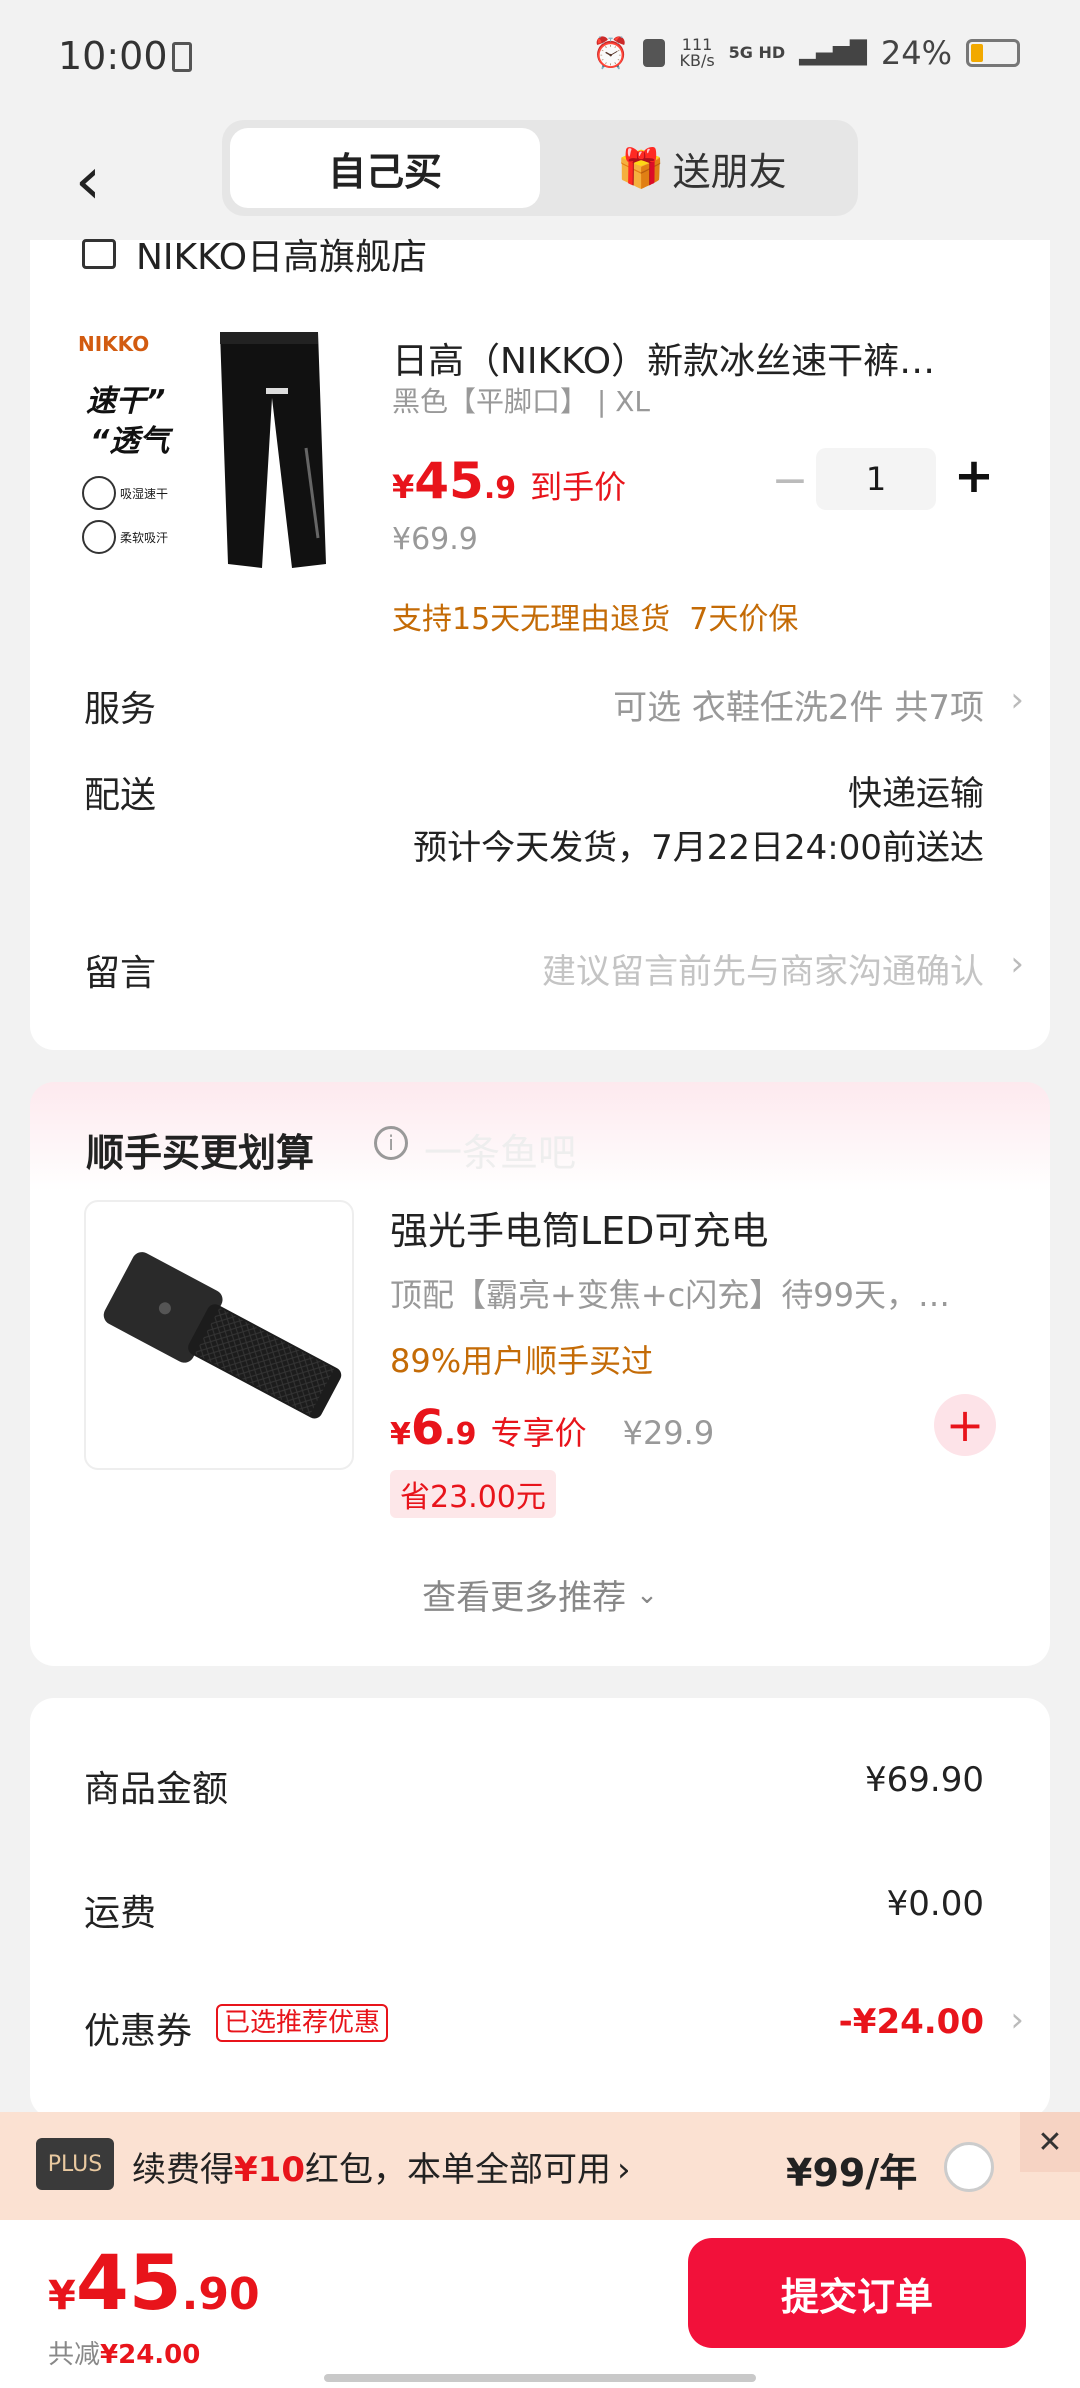 The width and height of the screenshot is (1080, 2388). I want to click on upsell-price-label: 专享价, so click(538, 1433).